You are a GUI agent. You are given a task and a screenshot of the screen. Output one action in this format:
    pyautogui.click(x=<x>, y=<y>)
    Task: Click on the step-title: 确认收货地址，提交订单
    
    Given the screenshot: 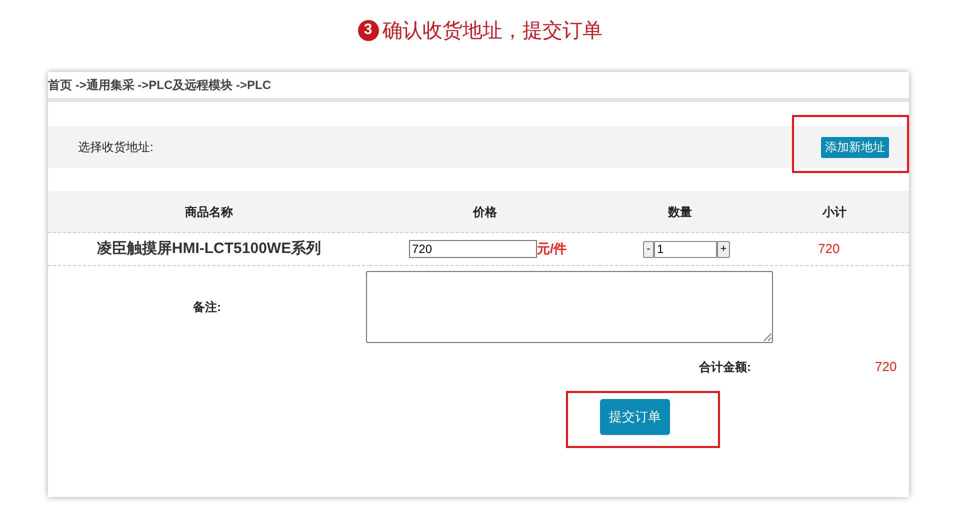 What is the action you would take?
    pyautogui.click(x=492, y=31)
    